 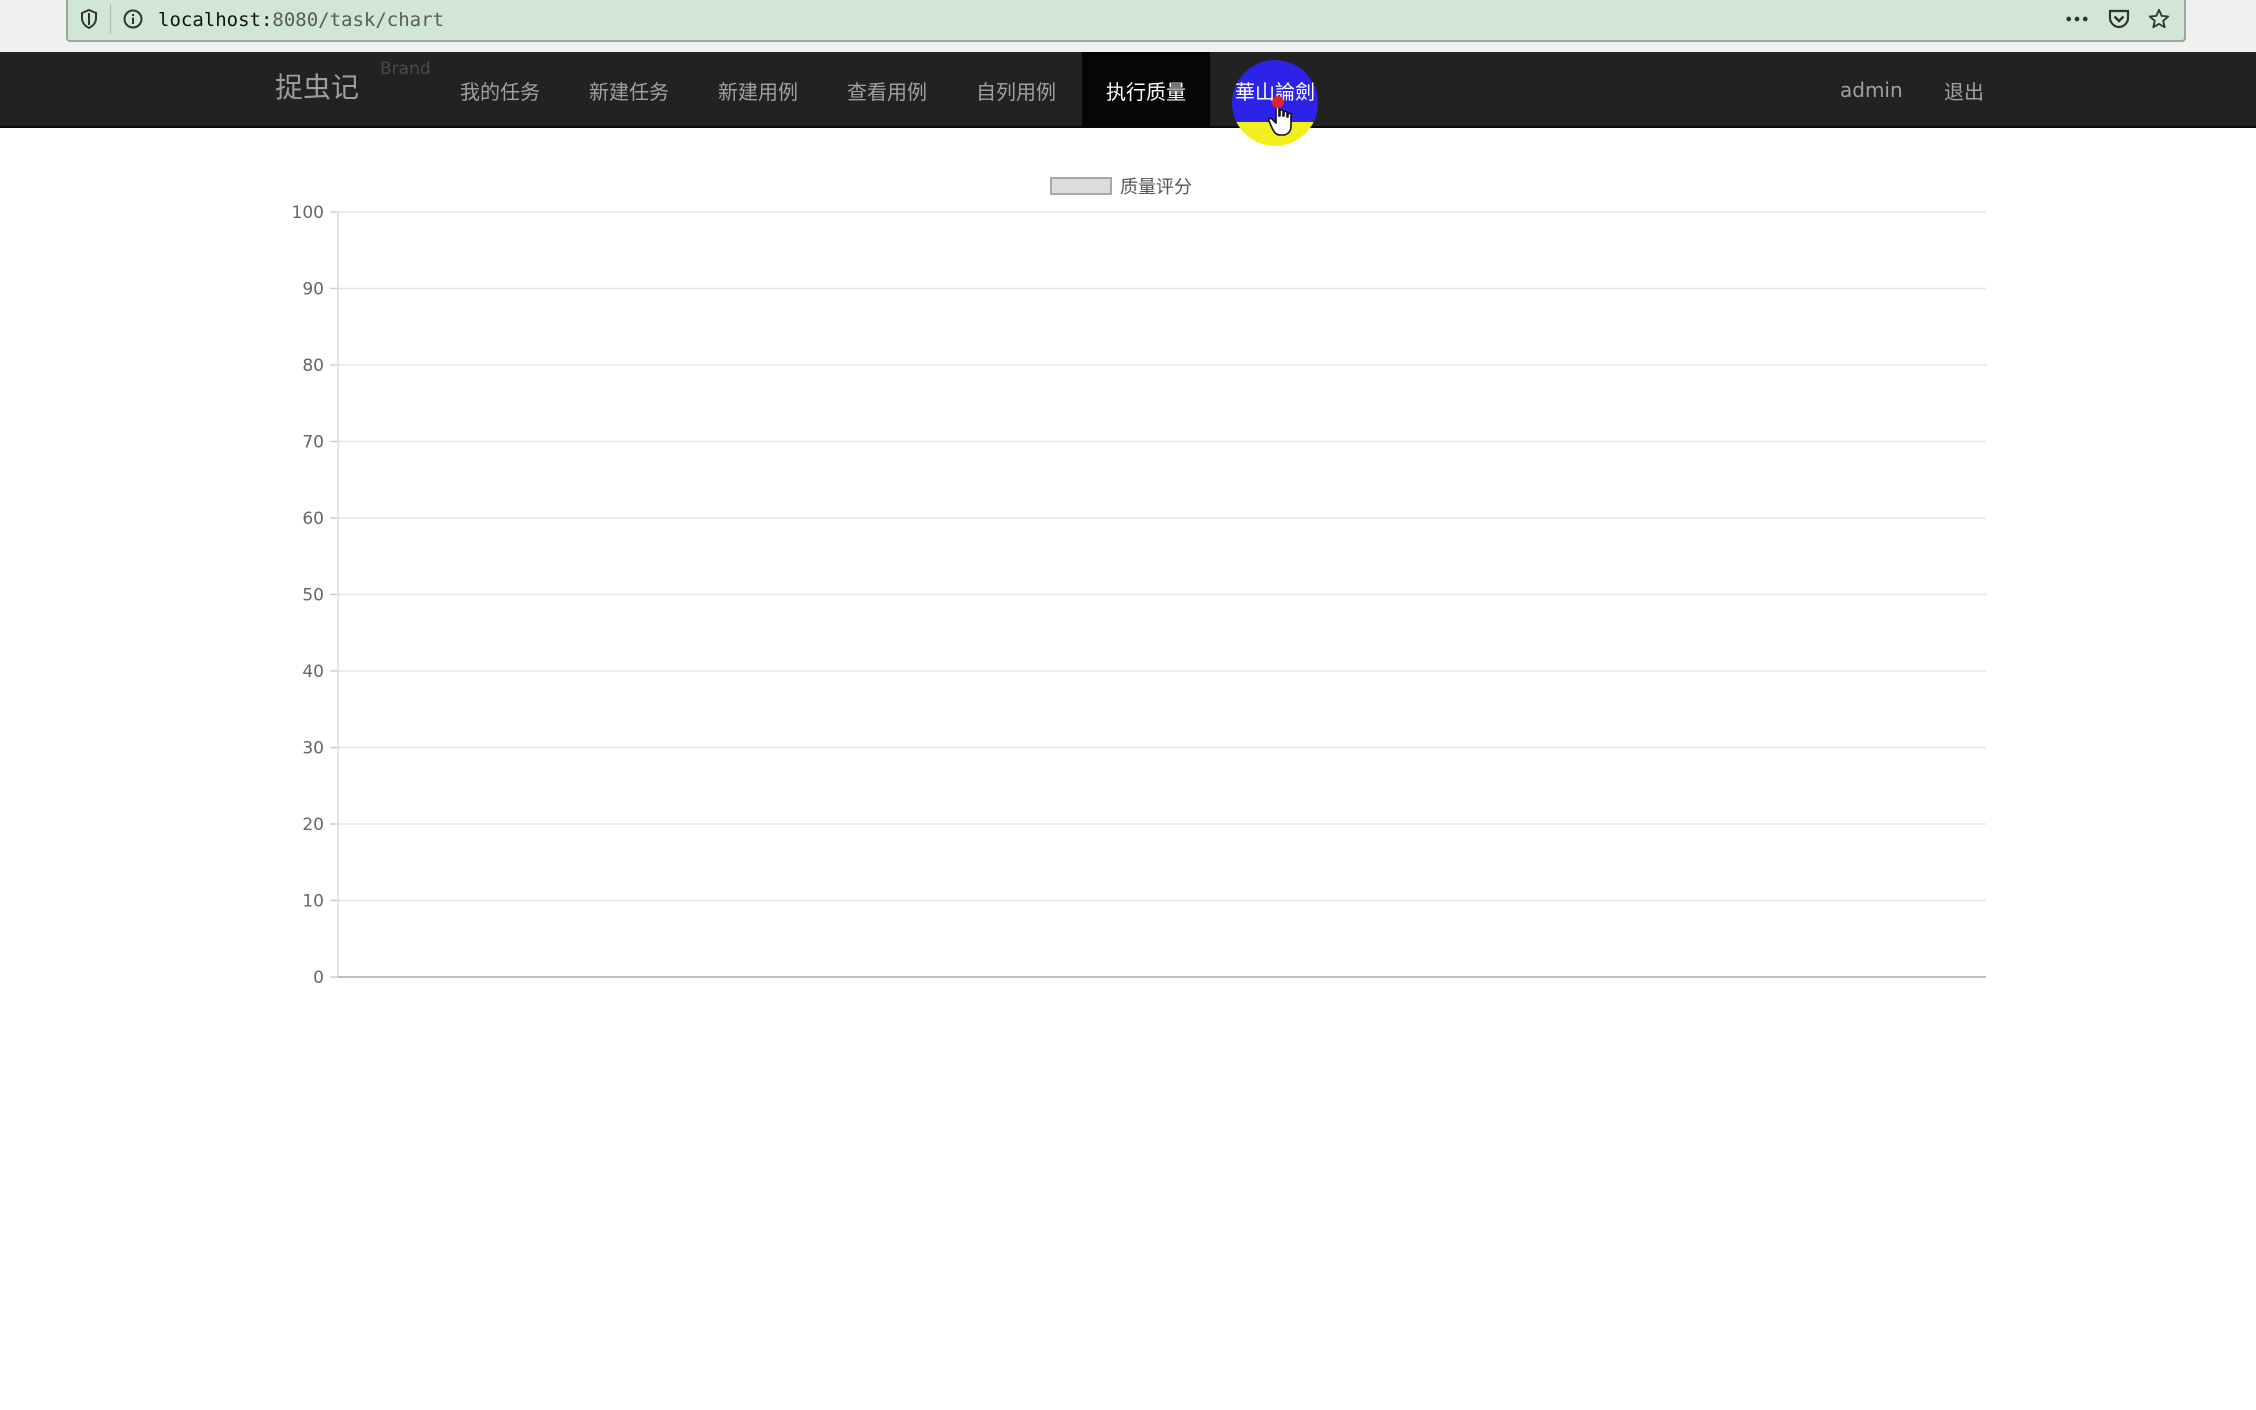 I want to click on y-tick-label: 40, so click(x=313, y=672).